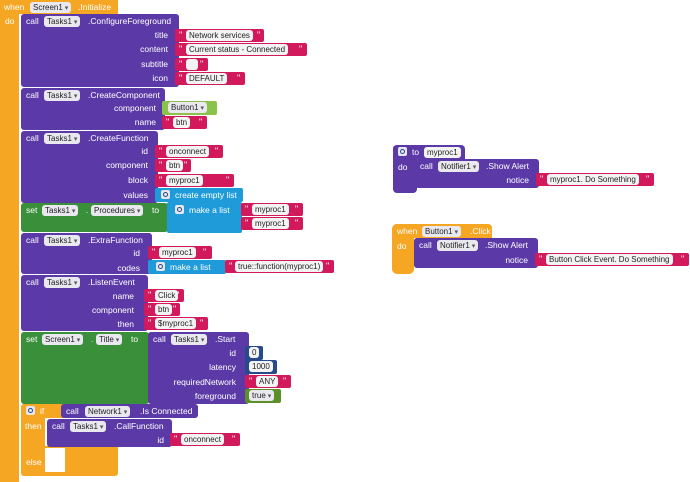 This screenshot has height=482, width=690. Describe the element at coordinates (154, 64) in the screenshot. I see `subtitle-label: subtitle` at that location.